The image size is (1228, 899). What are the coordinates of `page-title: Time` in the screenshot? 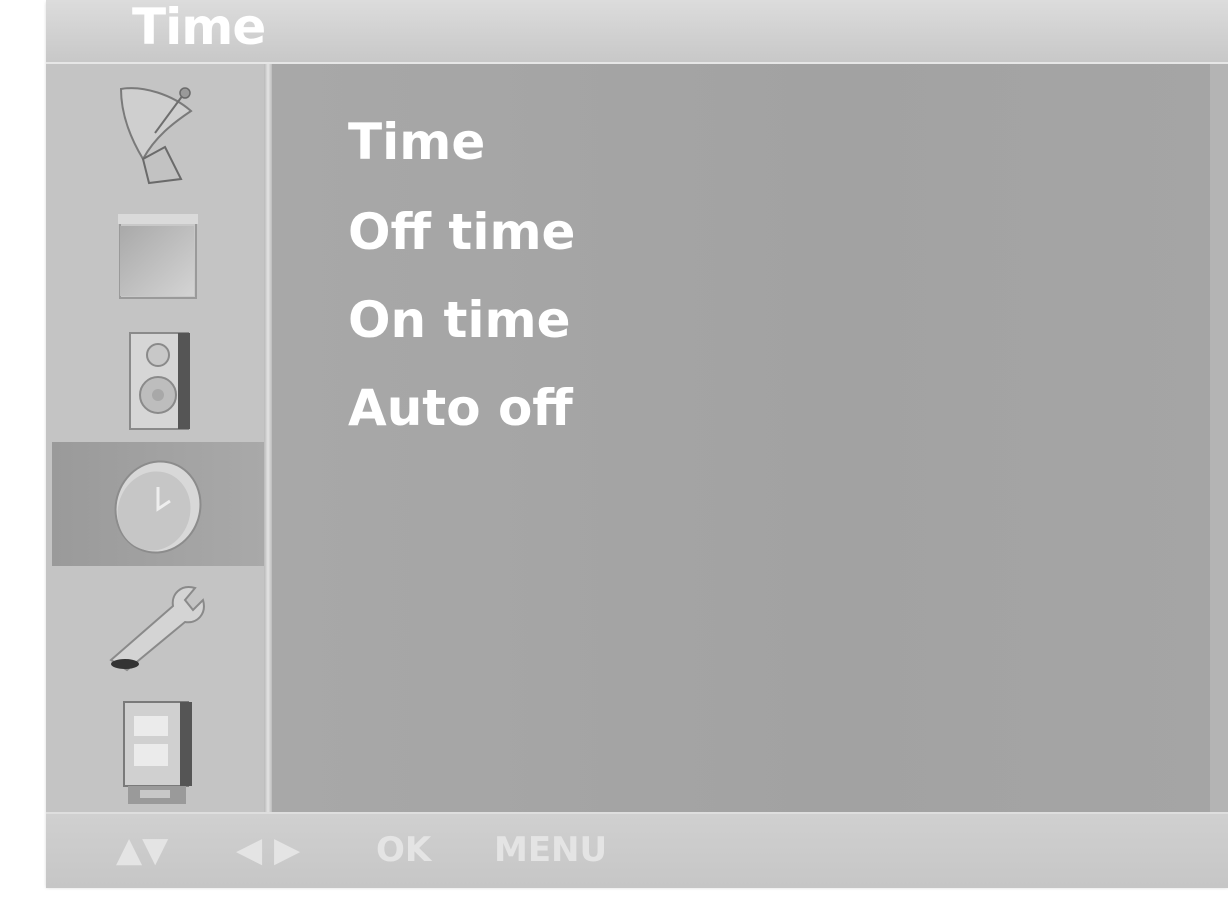 It's located at (199, 28).